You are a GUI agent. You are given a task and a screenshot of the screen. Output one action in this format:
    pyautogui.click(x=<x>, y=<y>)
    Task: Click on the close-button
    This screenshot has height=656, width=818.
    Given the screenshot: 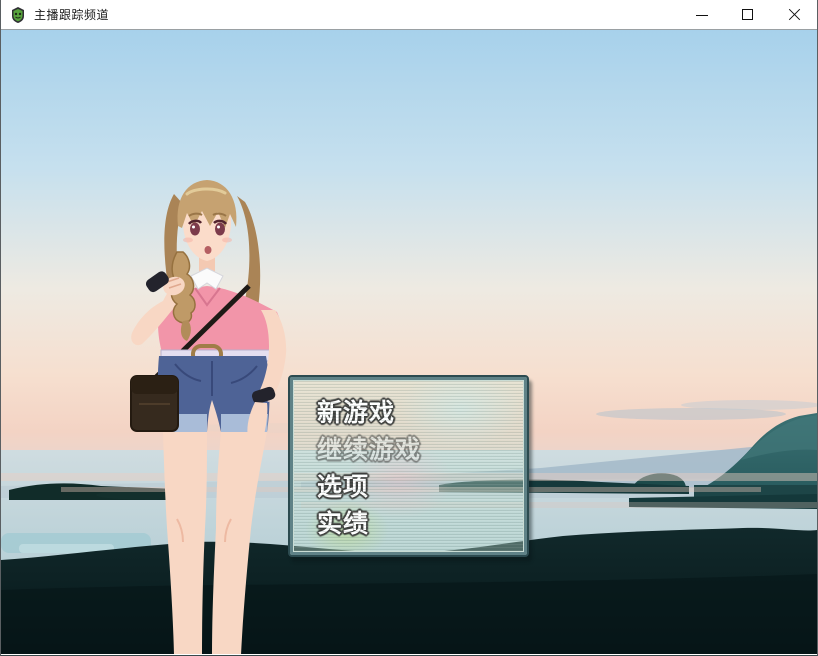 What is the action you would take?
    pyautogui.click(x=794, y=15)
    